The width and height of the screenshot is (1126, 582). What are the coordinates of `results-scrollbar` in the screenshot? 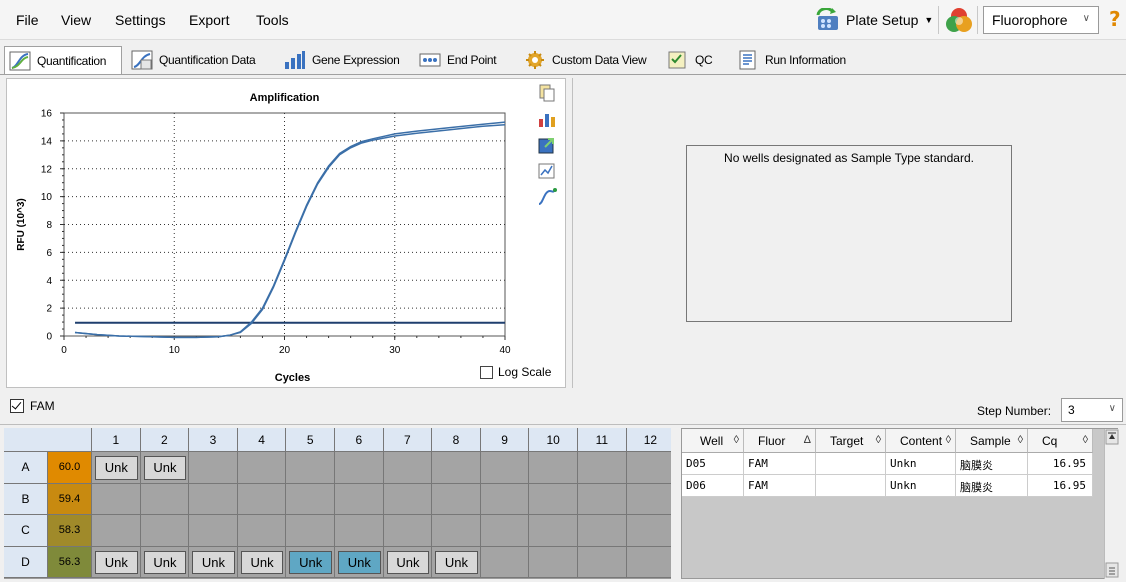 It's located at (1111, 504).